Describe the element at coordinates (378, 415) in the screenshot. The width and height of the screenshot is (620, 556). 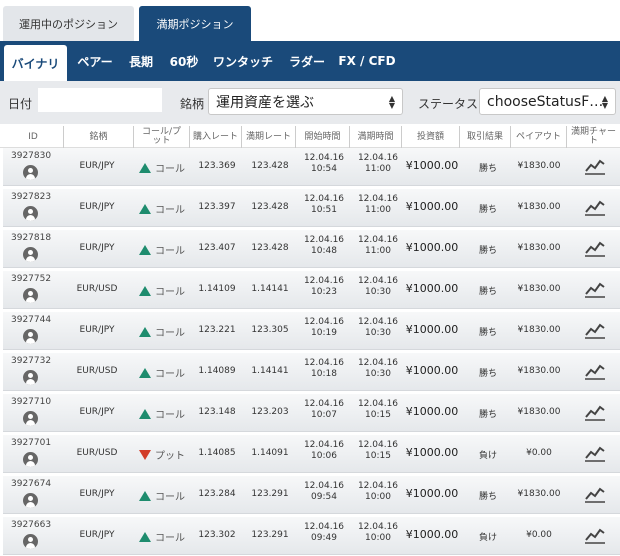
I see `expiry-clock: 10:15` at that location.